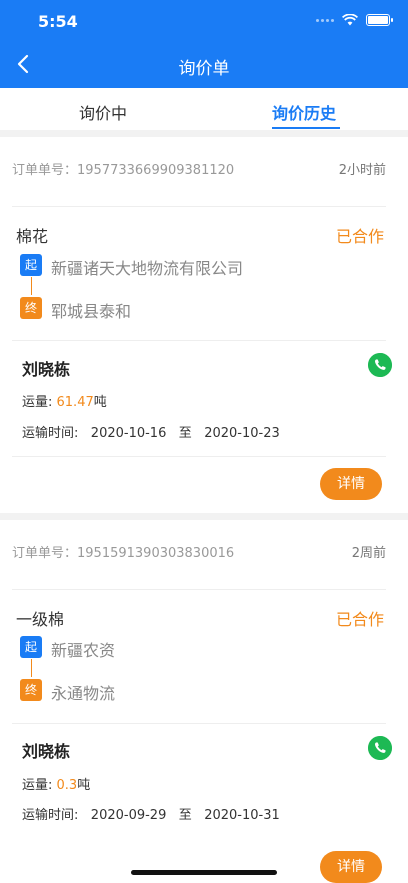 The height and width of the screenshot is (883, 408). I want to click on status-time: 5:54, so click(58, 21).